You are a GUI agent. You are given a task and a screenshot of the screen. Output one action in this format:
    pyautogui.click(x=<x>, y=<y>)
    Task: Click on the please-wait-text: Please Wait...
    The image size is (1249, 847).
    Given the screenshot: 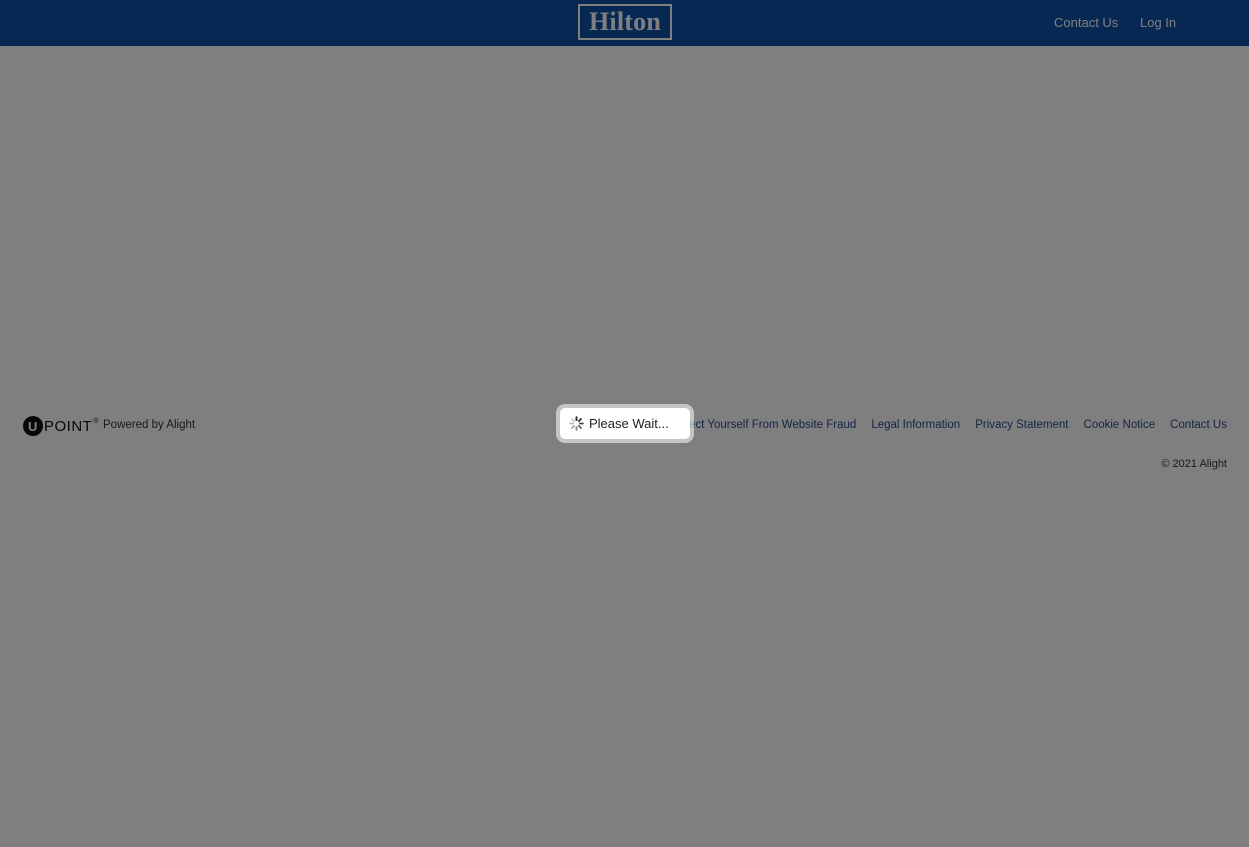 What is the action you would take?
    pyautogui.click(x=629, y=423)
    